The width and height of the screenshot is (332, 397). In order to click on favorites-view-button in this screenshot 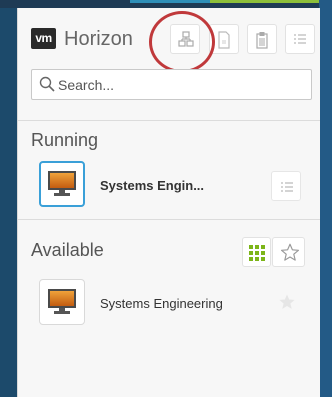, I will do `click(288, 252)`.